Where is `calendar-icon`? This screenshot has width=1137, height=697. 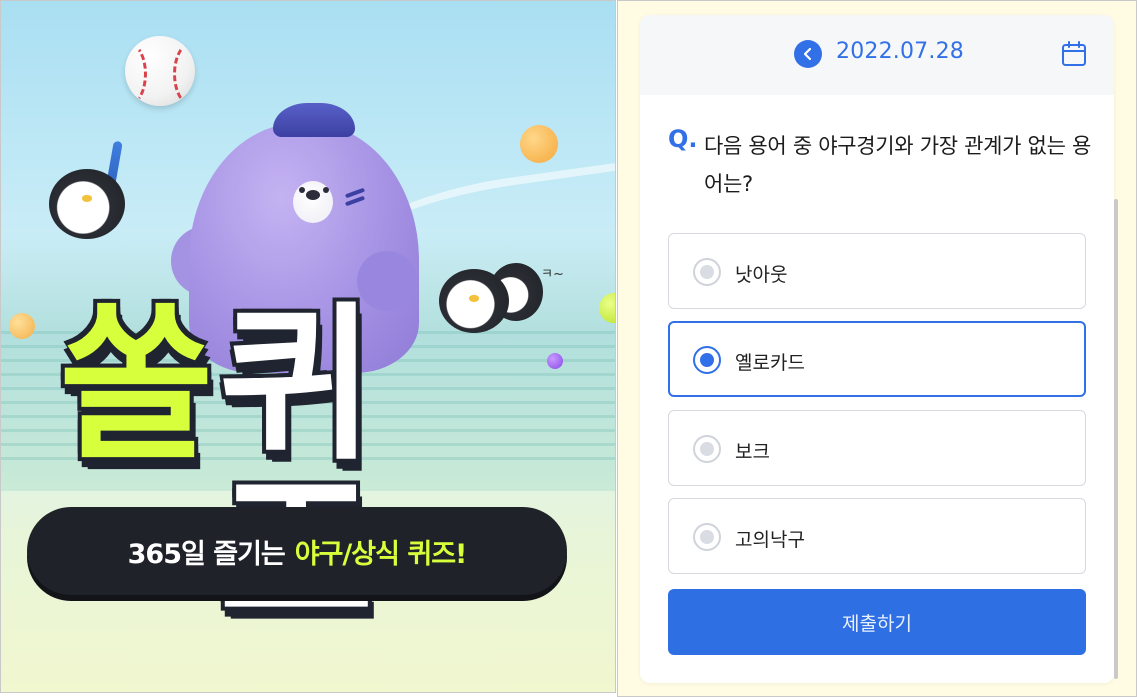 calendar-icon is located at coordinates (1074, 54).